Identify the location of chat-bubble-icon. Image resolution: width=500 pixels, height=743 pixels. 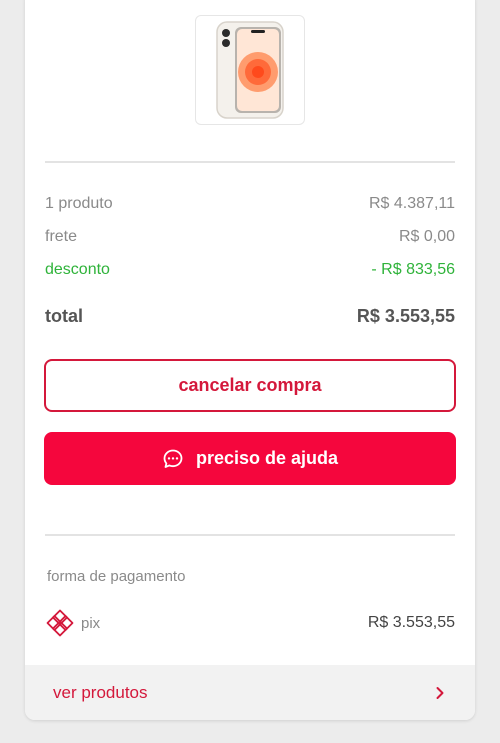
(173, 459).